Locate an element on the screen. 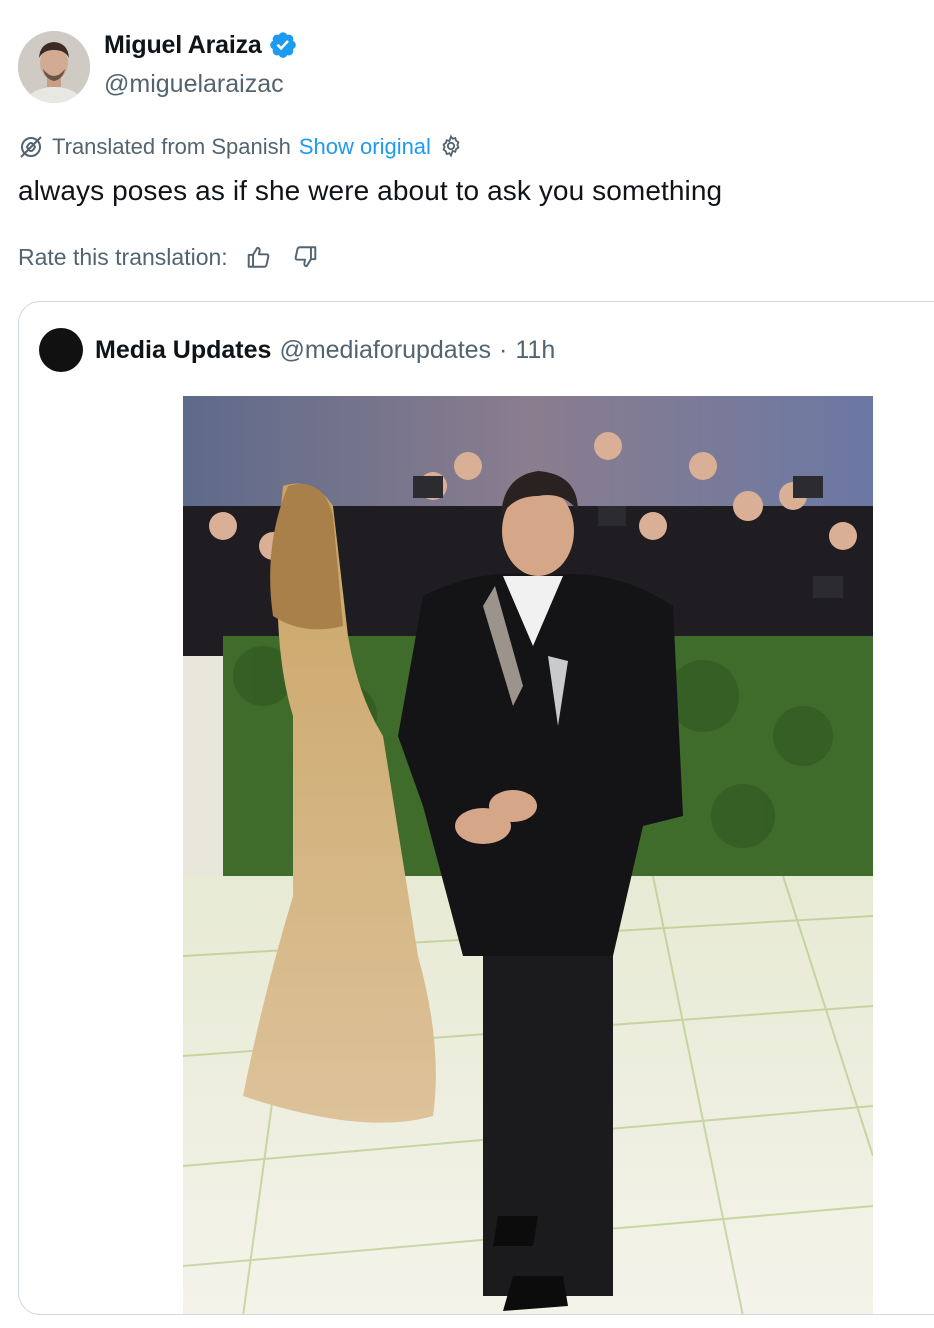  author-avatar is located at coordinates (54, 67).